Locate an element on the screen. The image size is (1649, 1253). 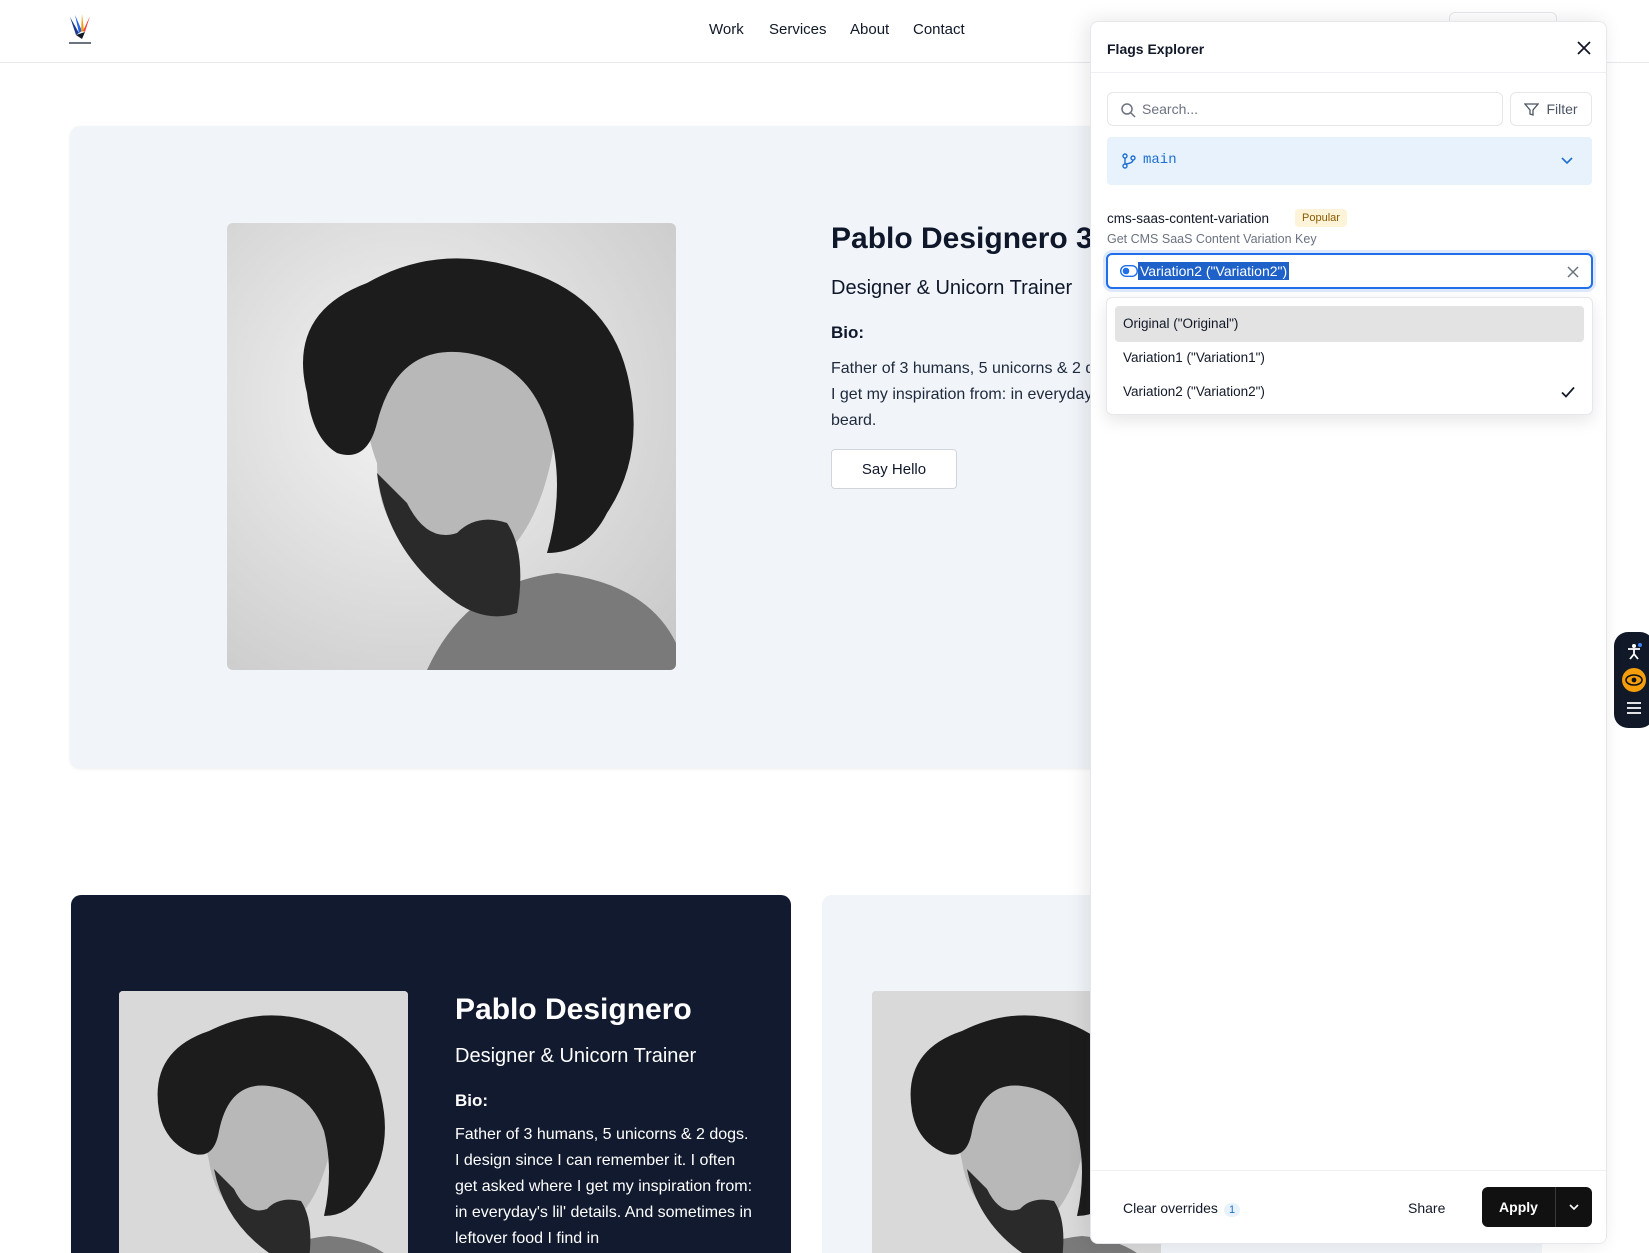
card-bio-label: Bio: is located at coordinates (472, 1100).